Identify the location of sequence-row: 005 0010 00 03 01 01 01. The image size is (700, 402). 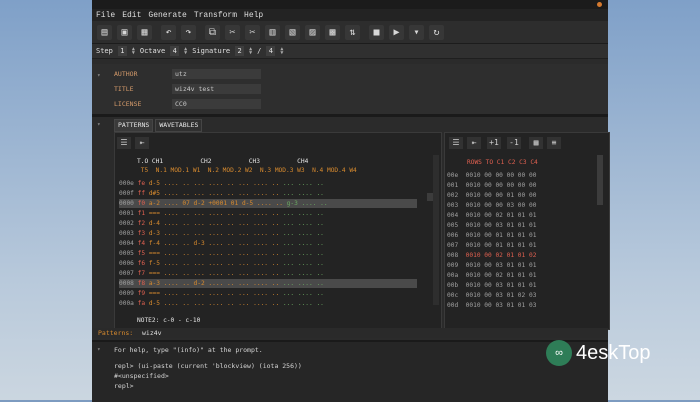
(491, 225).